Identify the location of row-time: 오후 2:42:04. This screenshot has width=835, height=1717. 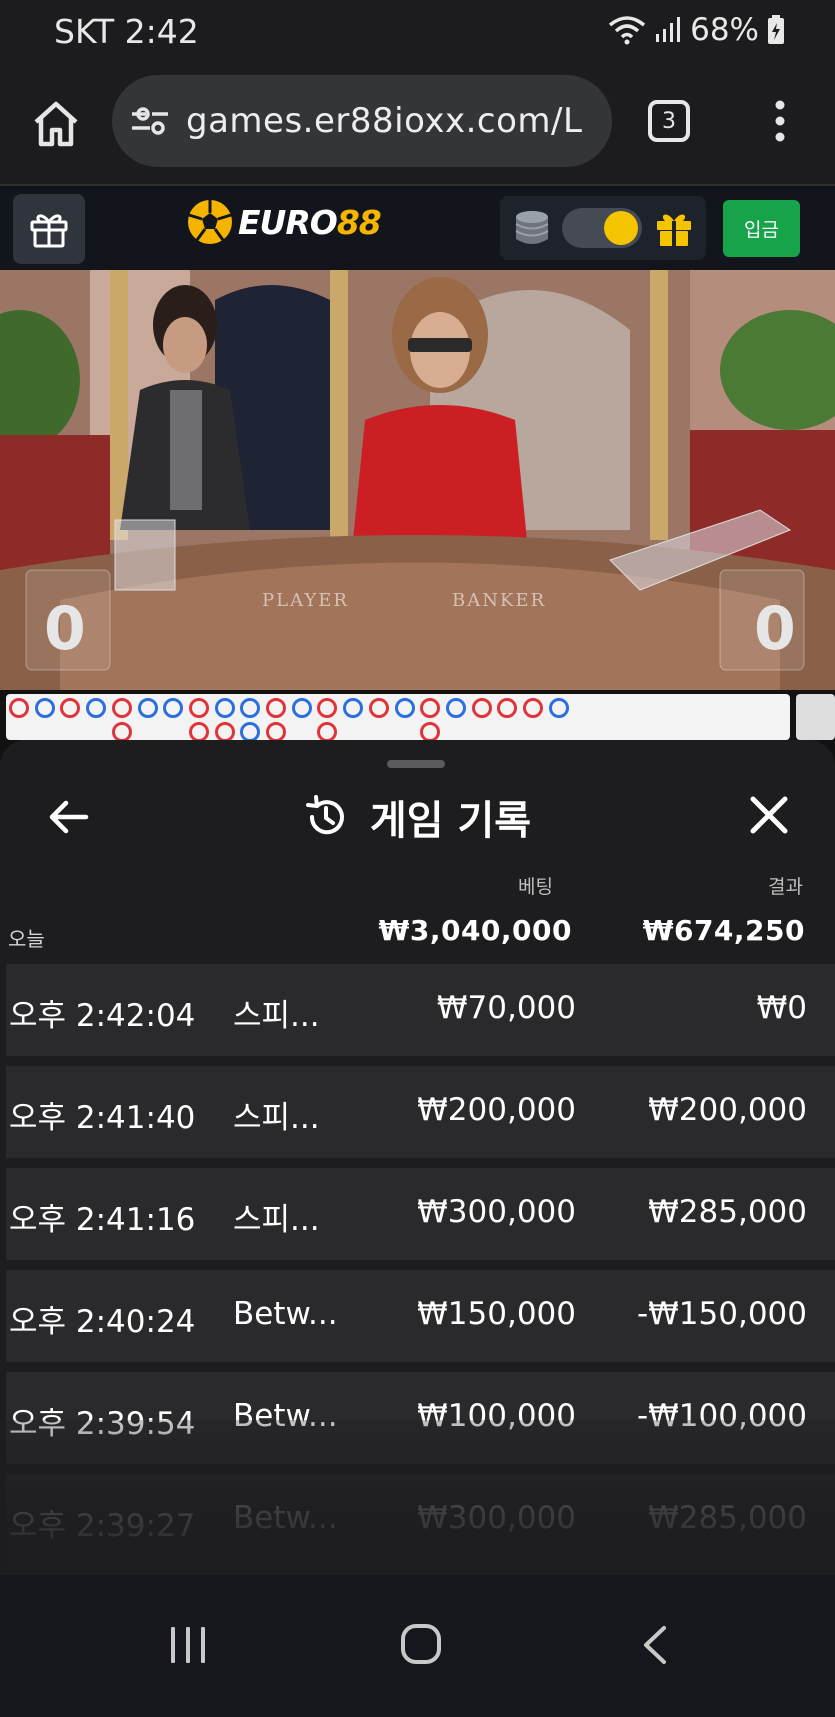
(102, 1016).